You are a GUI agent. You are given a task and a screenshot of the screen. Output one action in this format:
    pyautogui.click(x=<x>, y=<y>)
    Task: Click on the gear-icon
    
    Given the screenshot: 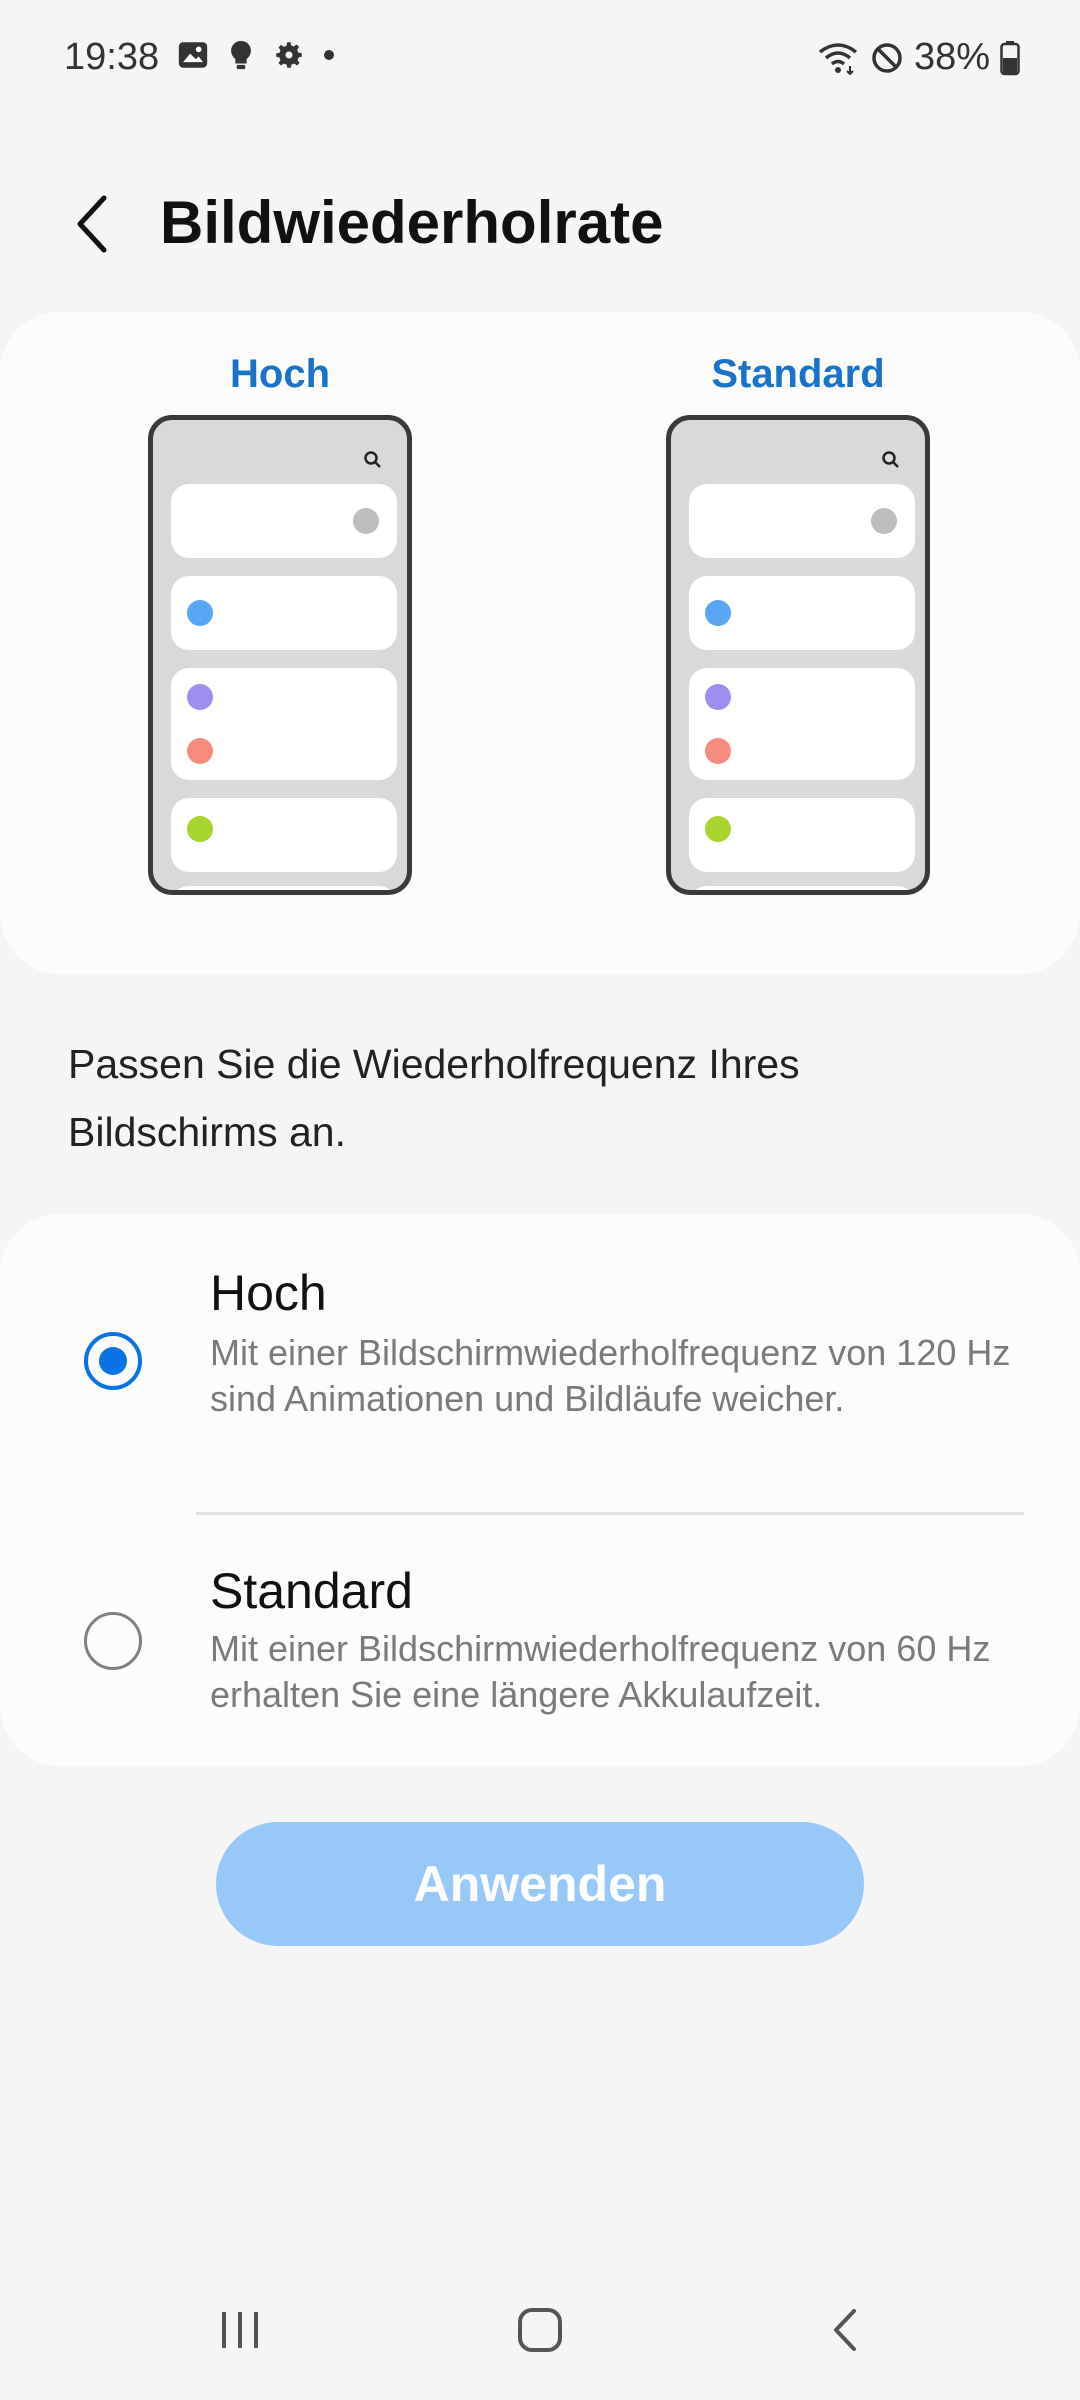 What is the action you would take?
    pyautogui.click(x=289, y=55)
    